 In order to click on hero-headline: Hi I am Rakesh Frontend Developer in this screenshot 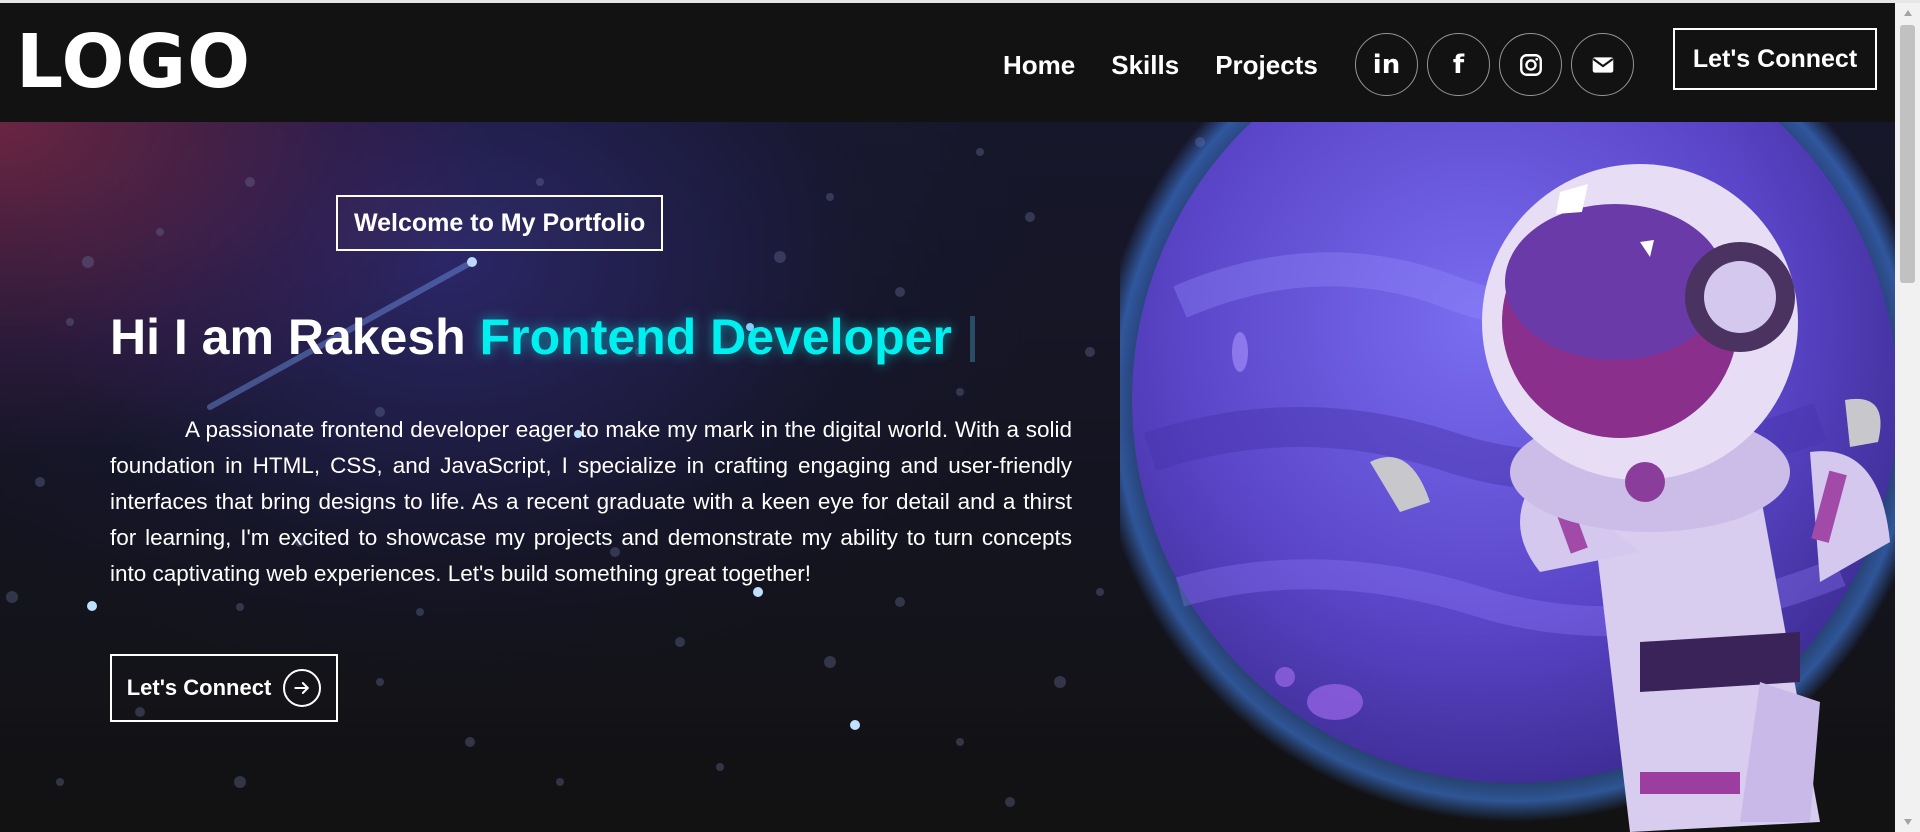, I will do `click(542, 337)`.